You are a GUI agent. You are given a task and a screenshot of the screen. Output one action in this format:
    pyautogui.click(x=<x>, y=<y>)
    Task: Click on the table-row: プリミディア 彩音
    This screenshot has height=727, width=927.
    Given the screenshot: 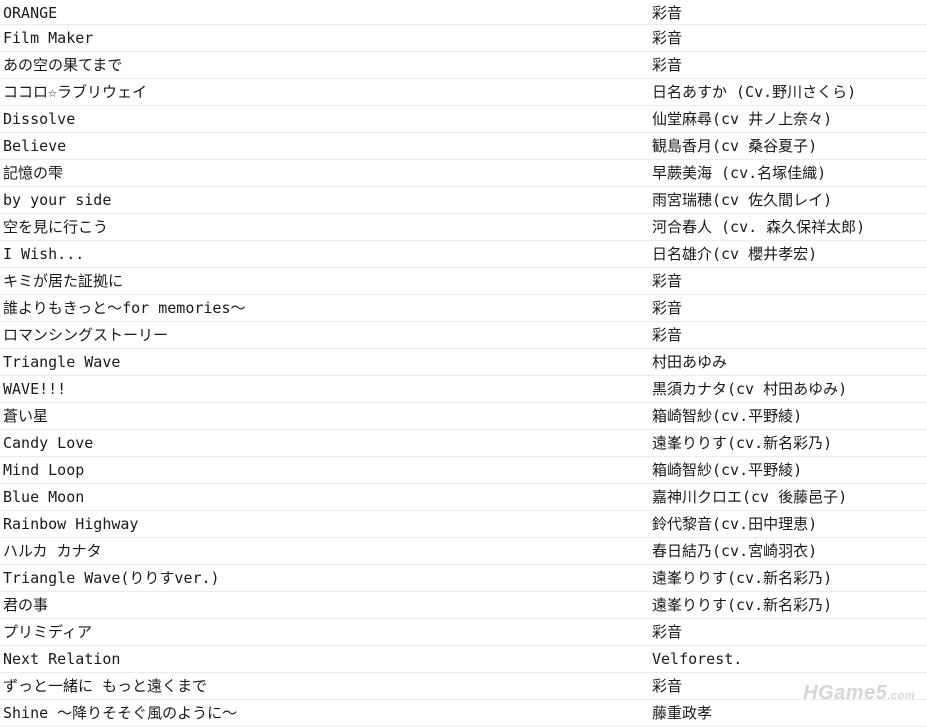 What is the action you would take?
    pyautogui.click(x=463, y=632)
    